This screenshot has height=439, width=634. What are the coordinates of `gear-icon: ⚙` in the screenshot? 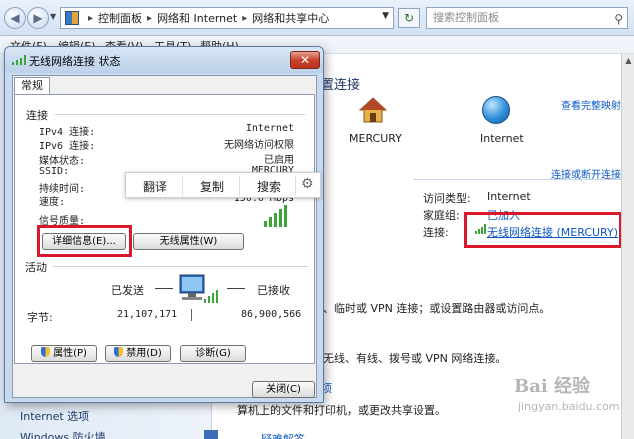 It's located at (307, 184).